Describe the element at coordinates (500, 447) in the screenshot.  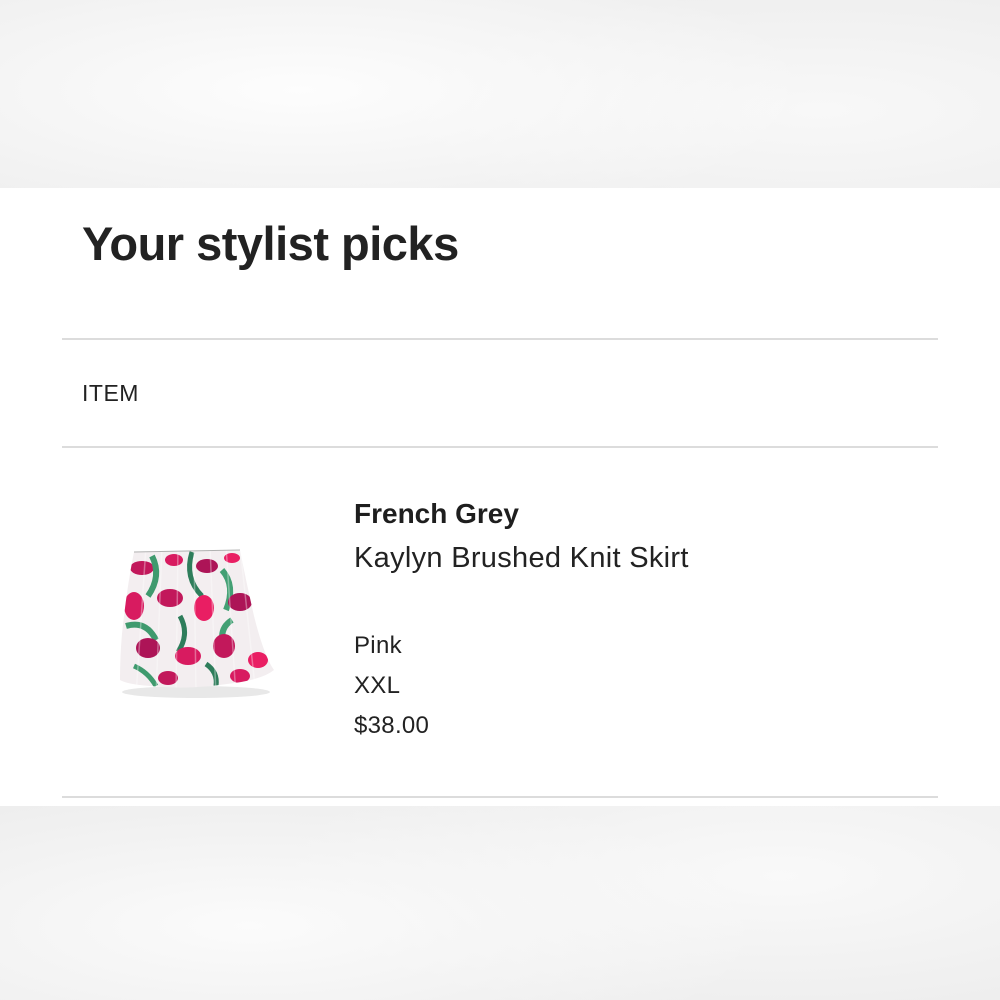
I see `header-divider` at that location.